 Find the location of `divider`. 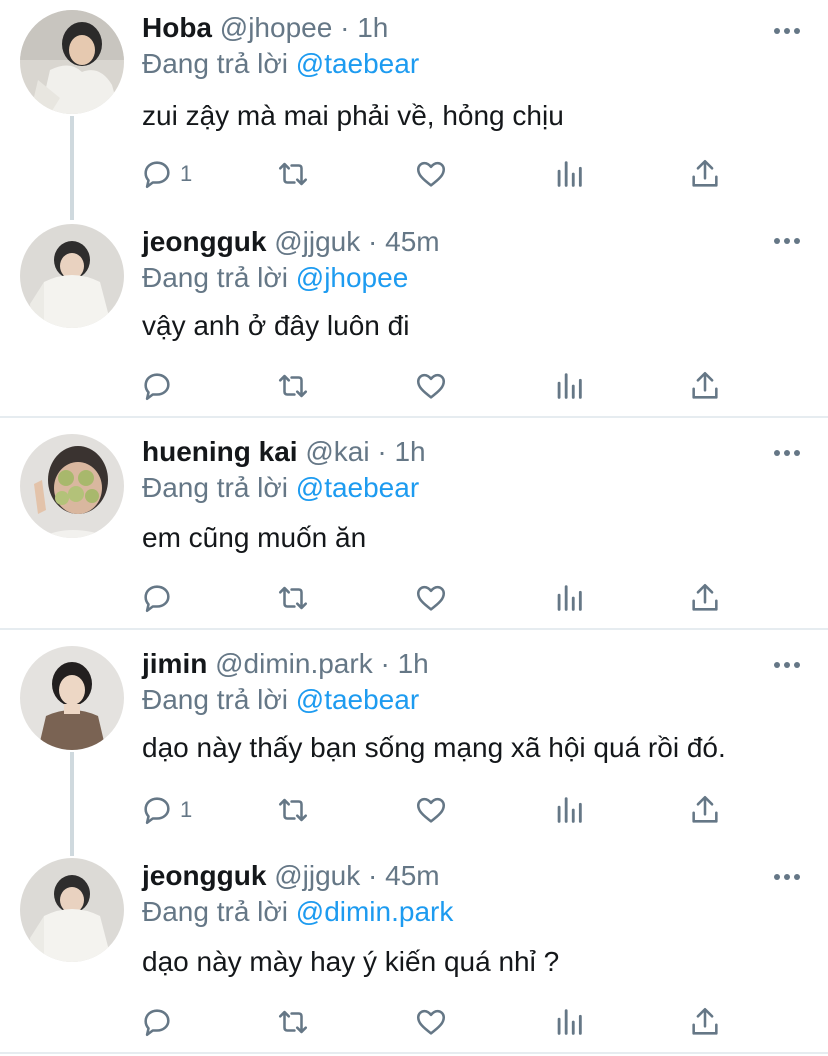

divider is located at coordinates (414, 1053).